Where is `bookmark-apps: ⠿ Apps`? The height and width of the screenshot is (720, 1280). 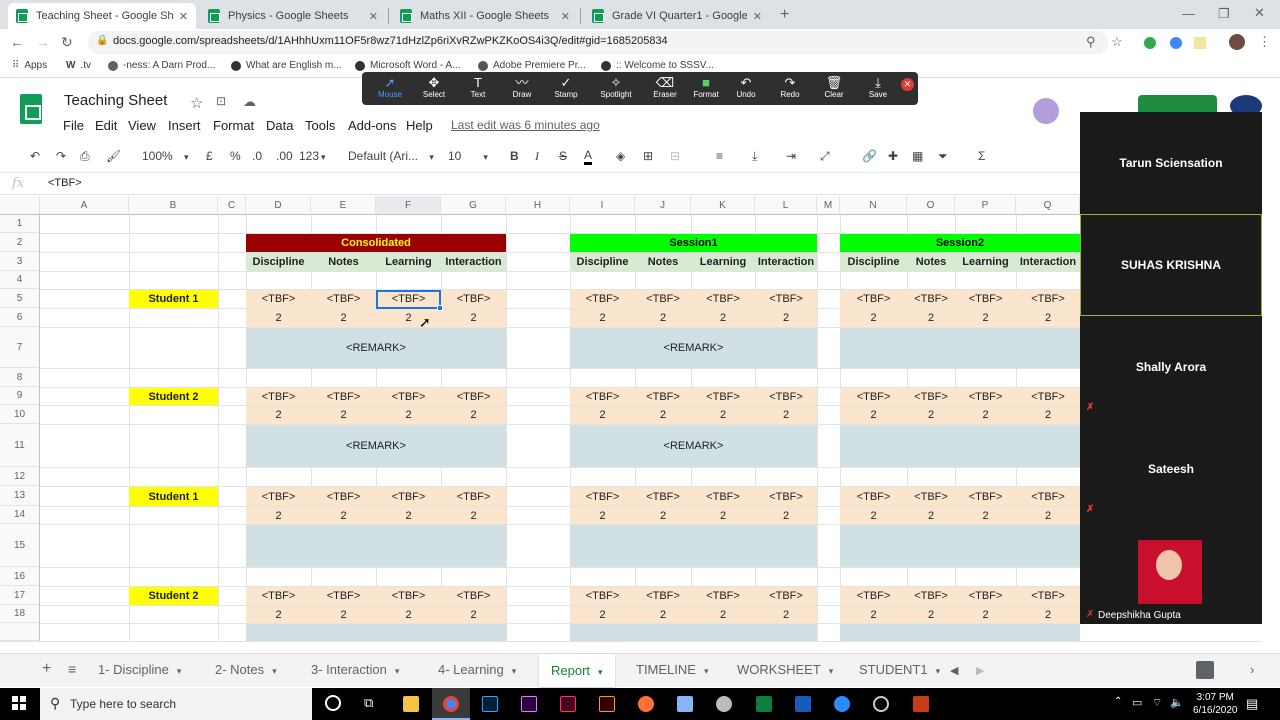
bookmark-apps: ⠿ Apps is located at coordinates (29, 65).